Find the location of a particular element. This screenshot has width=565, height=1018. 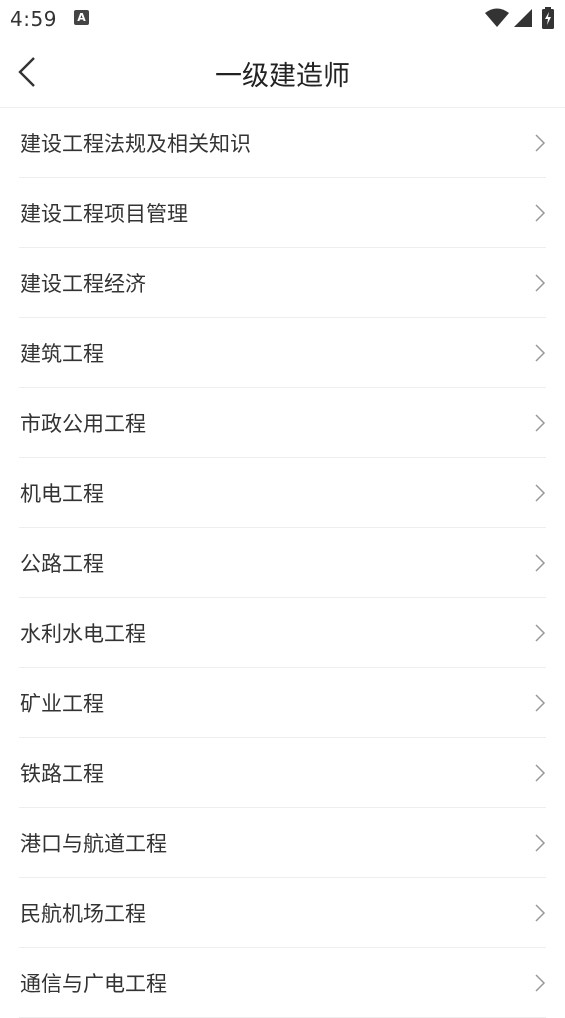

app-bar: 一级建造师 is located at coordinates (282, 73).